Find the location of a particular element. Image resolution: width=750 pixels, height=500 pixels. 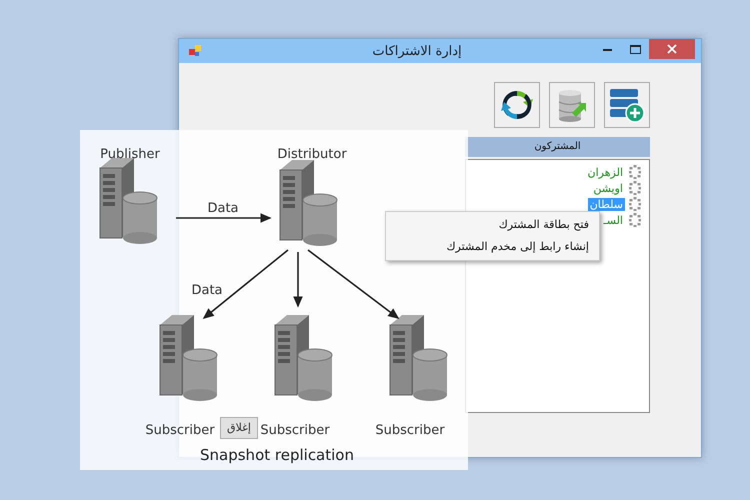

node-label: Distributor is located at coordinates (312, 154).